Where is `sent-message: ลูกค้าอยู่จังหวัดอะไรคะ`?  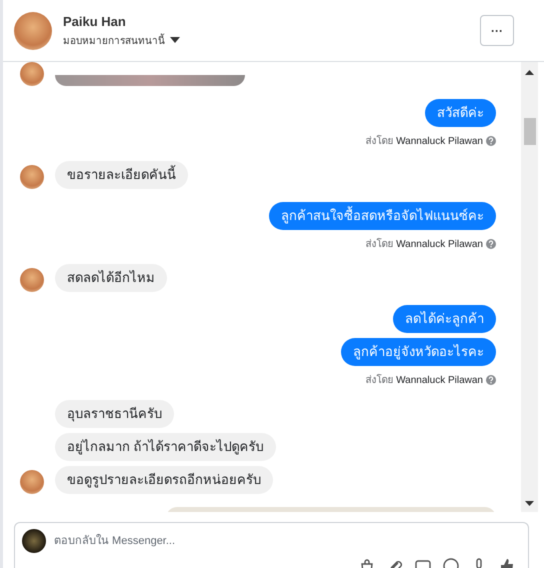
sent-message: ลูกค้าอยู่จังหวัดอะไรคะ is located at coordinates (418, 352).